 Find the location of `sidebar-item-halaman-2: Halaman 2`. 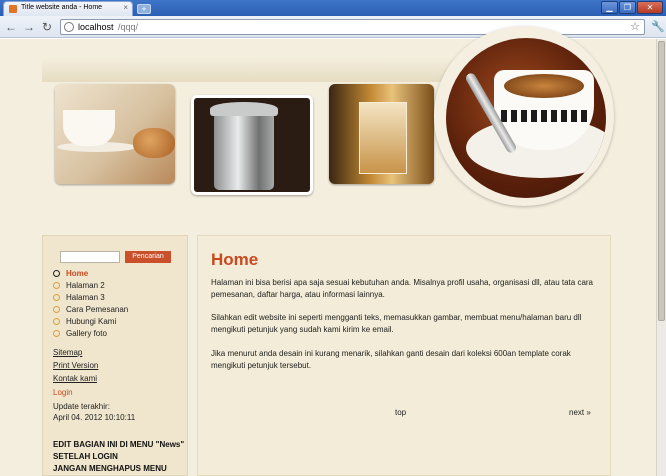

sidebar-item-halaman-2: Halaman 2 is located at coordinates (79, 285).